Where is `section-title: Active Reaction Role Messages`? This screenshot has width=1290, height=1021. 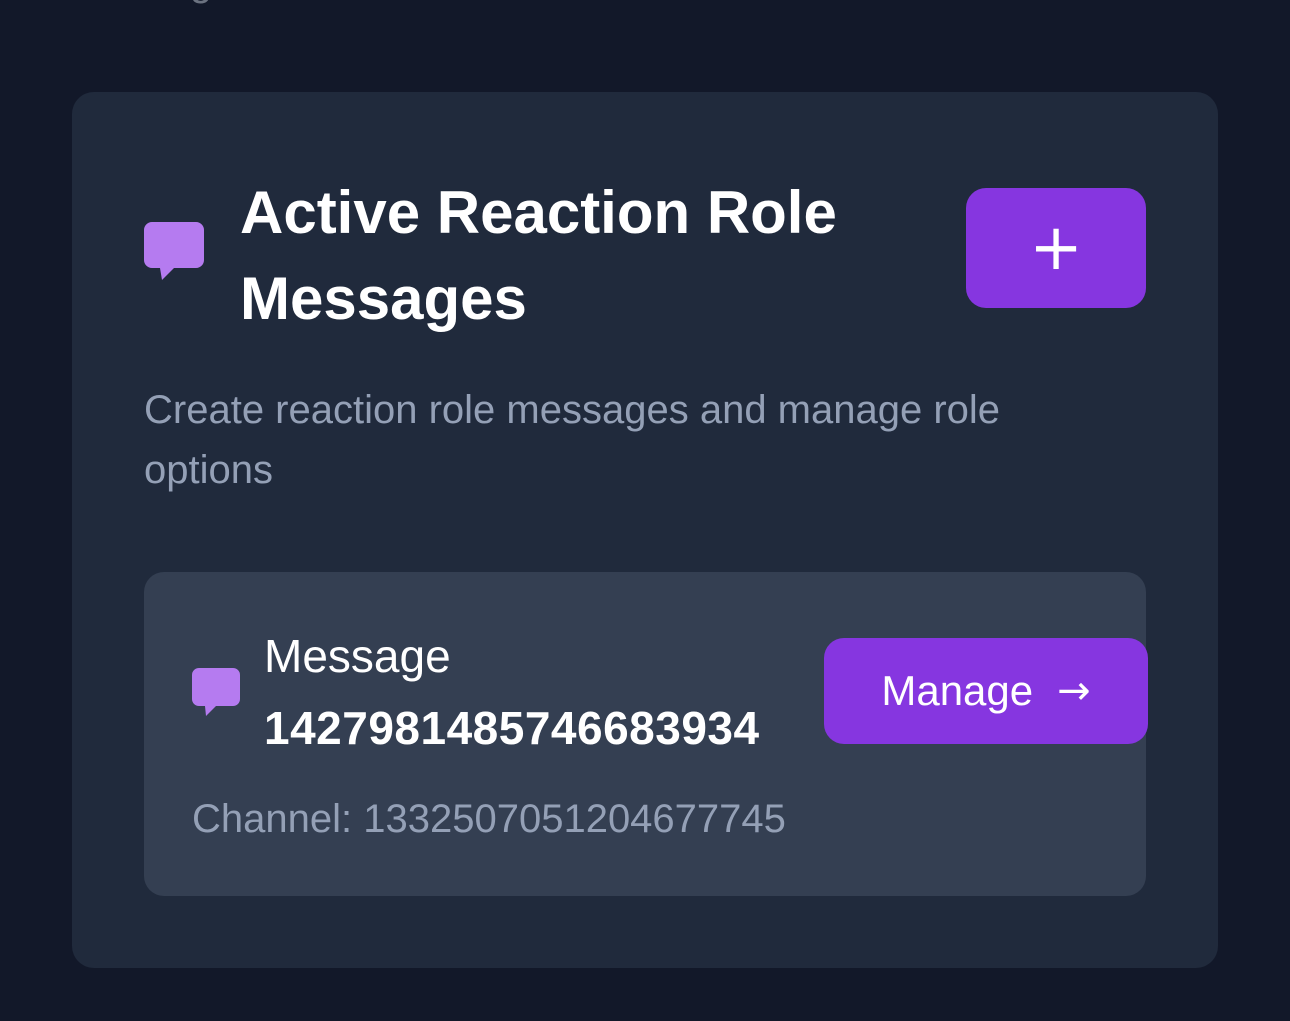
section-title: Active Reaction Role Messages is located at coordinates (570, 256).